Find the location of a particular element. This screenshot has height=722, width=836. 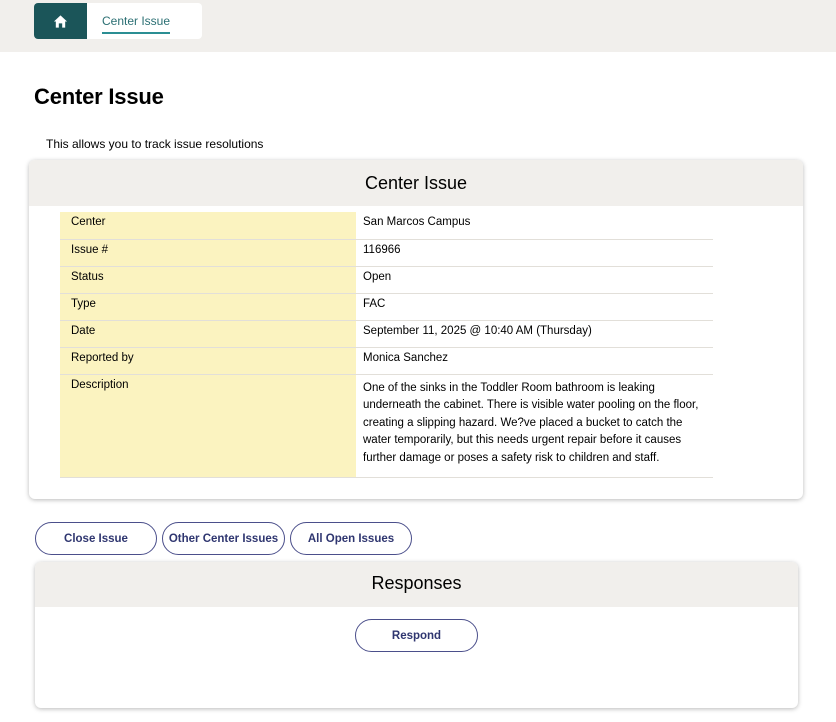

breadcrumb-current-label: Center Issue is located at coordinates (136, 24).